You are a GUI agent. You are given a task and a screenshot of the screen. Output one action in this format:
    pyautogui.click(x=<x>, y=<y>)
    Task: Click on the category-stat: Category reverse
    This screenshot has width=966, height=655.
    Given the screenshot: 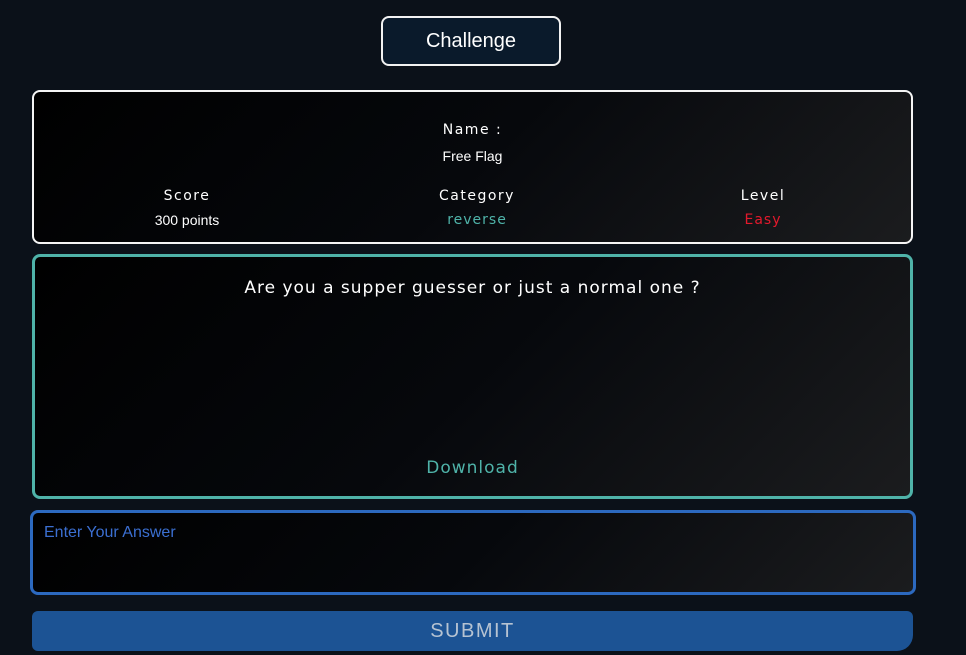 What is the action you would take?
    pyautogui.click(x=477, y=208)
    